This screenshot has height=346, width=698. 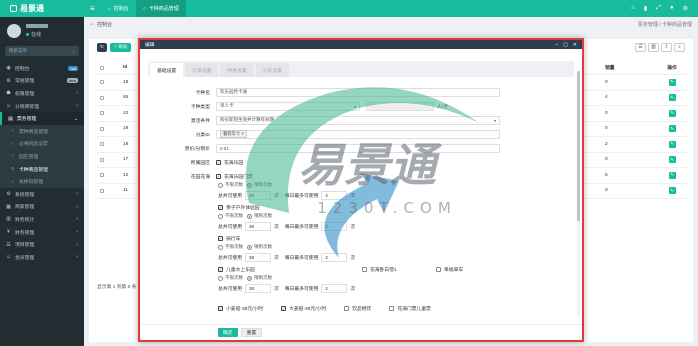 I want to click on price-input: 0.01, so click(x=358, y=148).